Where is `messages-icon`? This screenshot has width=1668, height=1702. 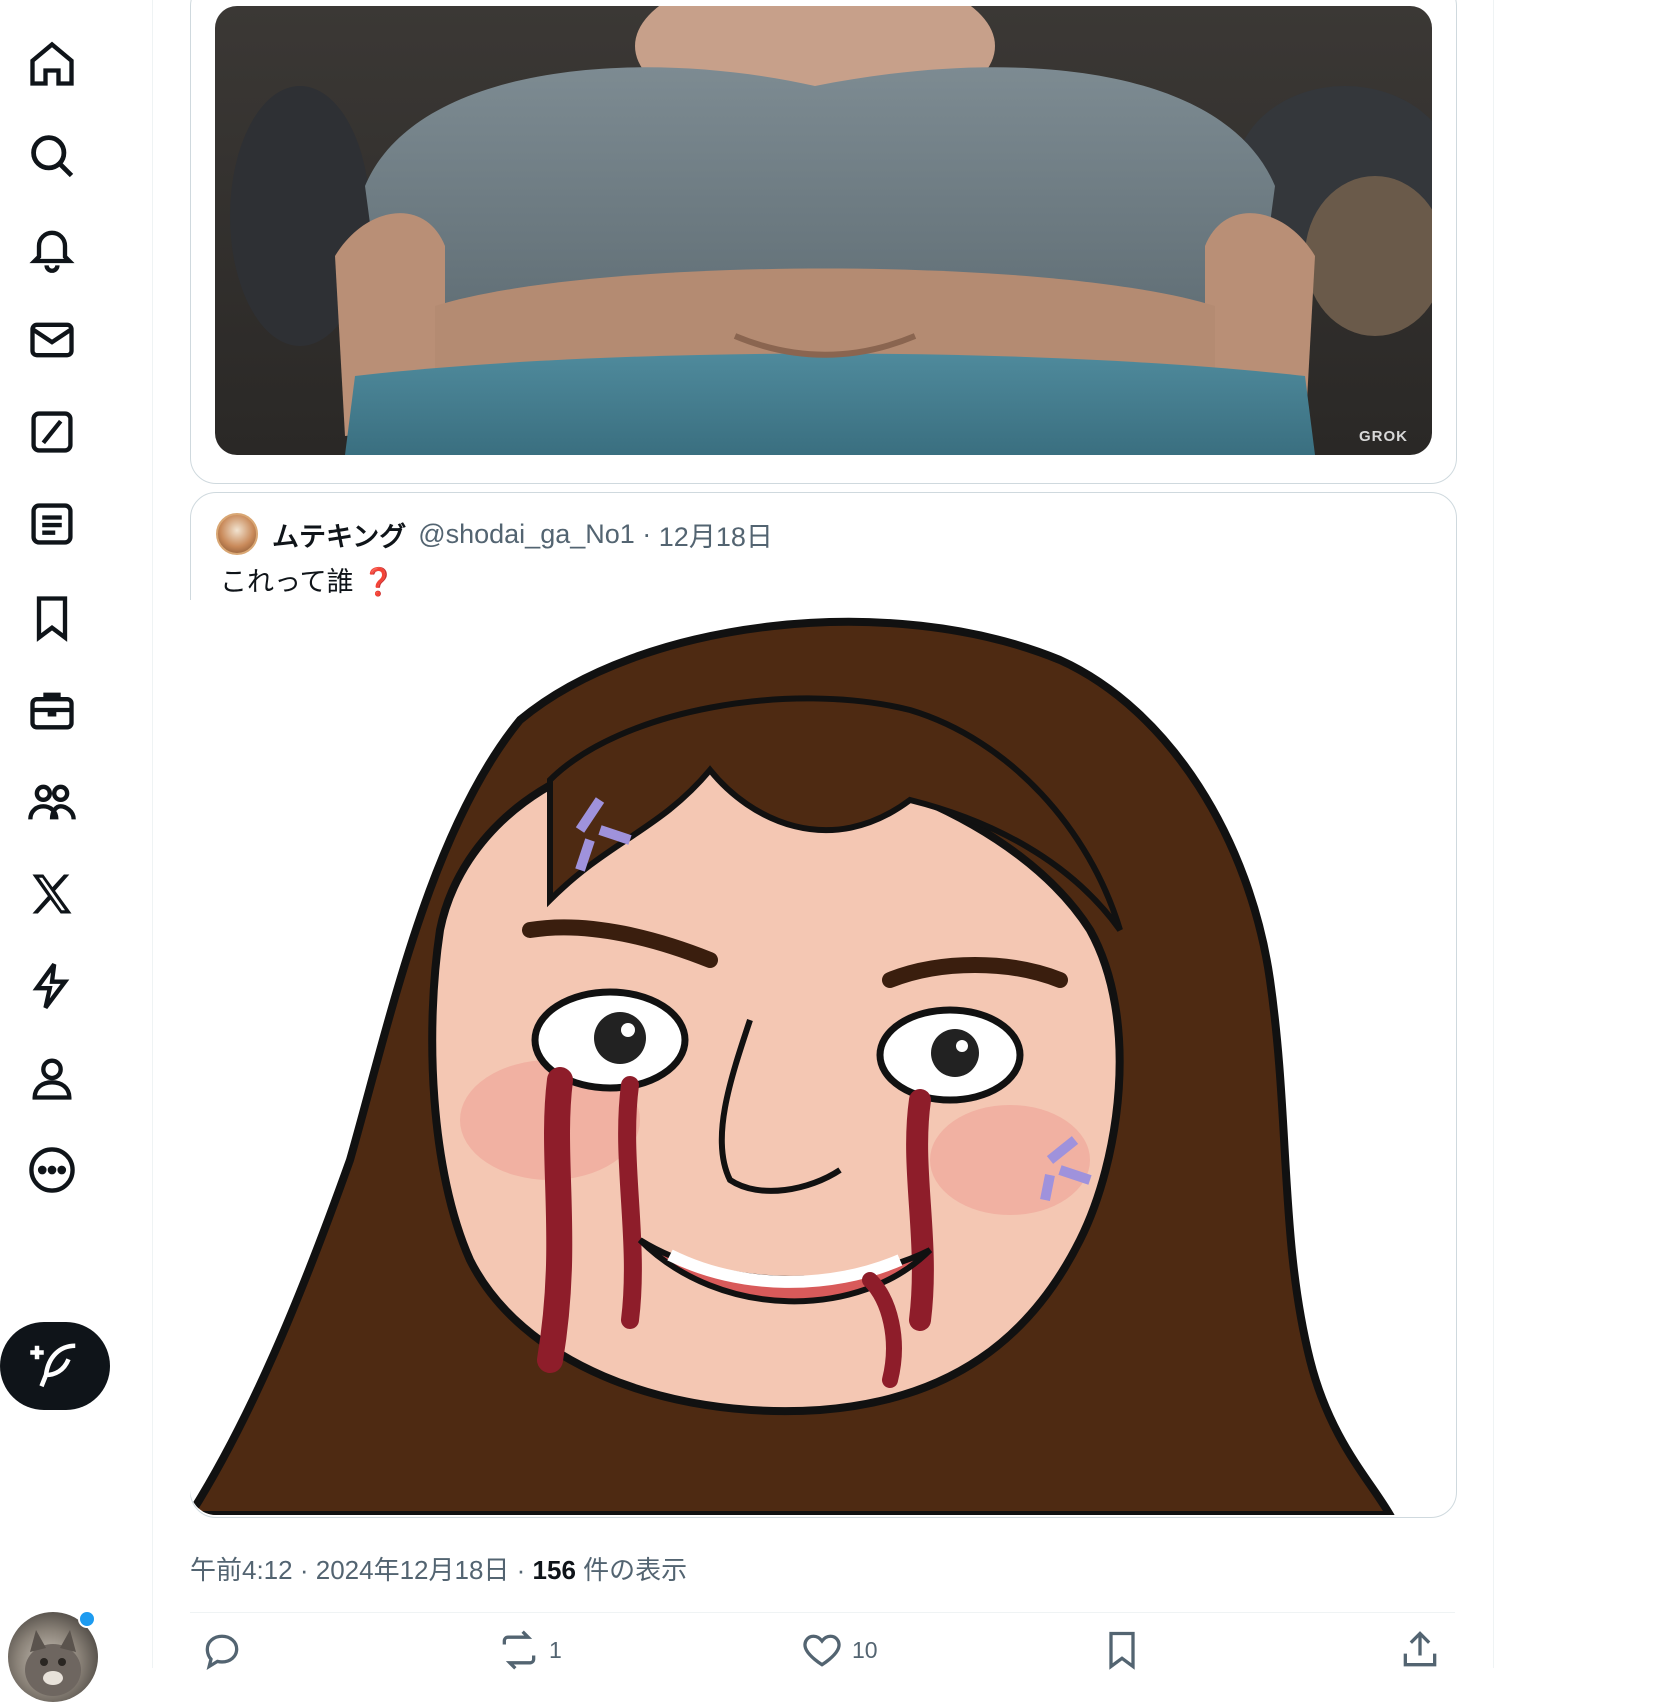 messages-icon is located at coordinates (52, 340).